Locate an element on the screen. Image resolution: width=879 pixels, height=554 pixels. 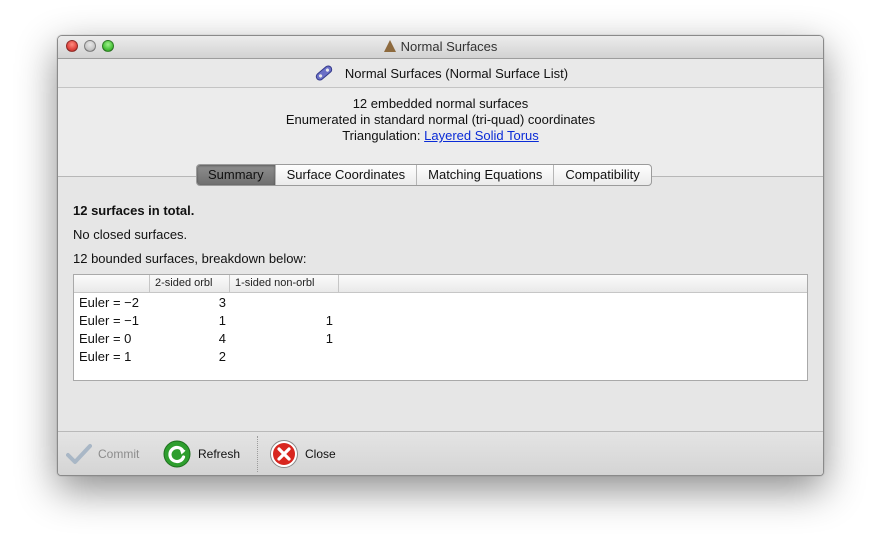
summary-total: 12 surfaces in total. is located at coordinates (134, 210).